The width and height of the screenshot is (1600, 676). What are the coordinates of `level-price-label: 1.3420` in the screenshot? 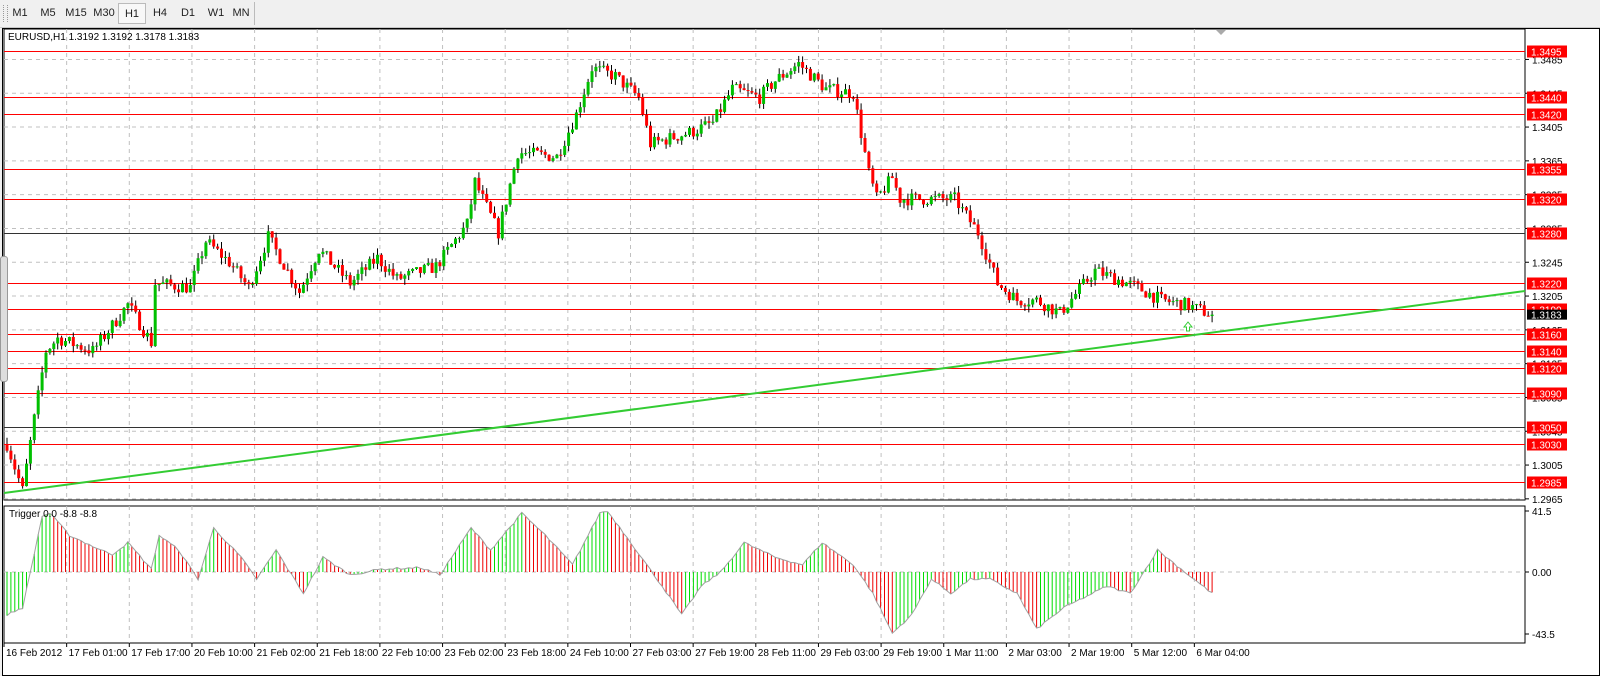 It's located at (1546, 116).